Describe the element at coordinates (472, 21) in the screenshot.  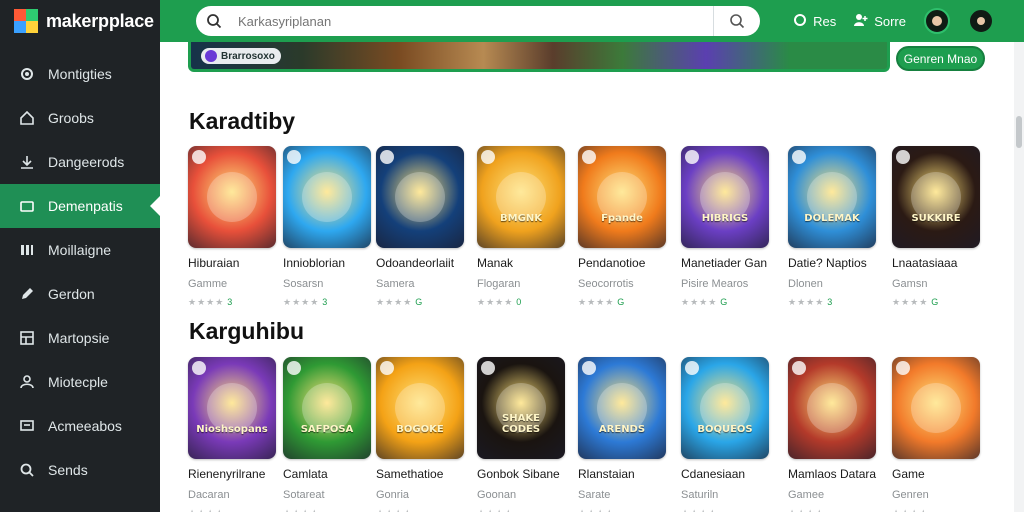
I see `search-input` at that location.